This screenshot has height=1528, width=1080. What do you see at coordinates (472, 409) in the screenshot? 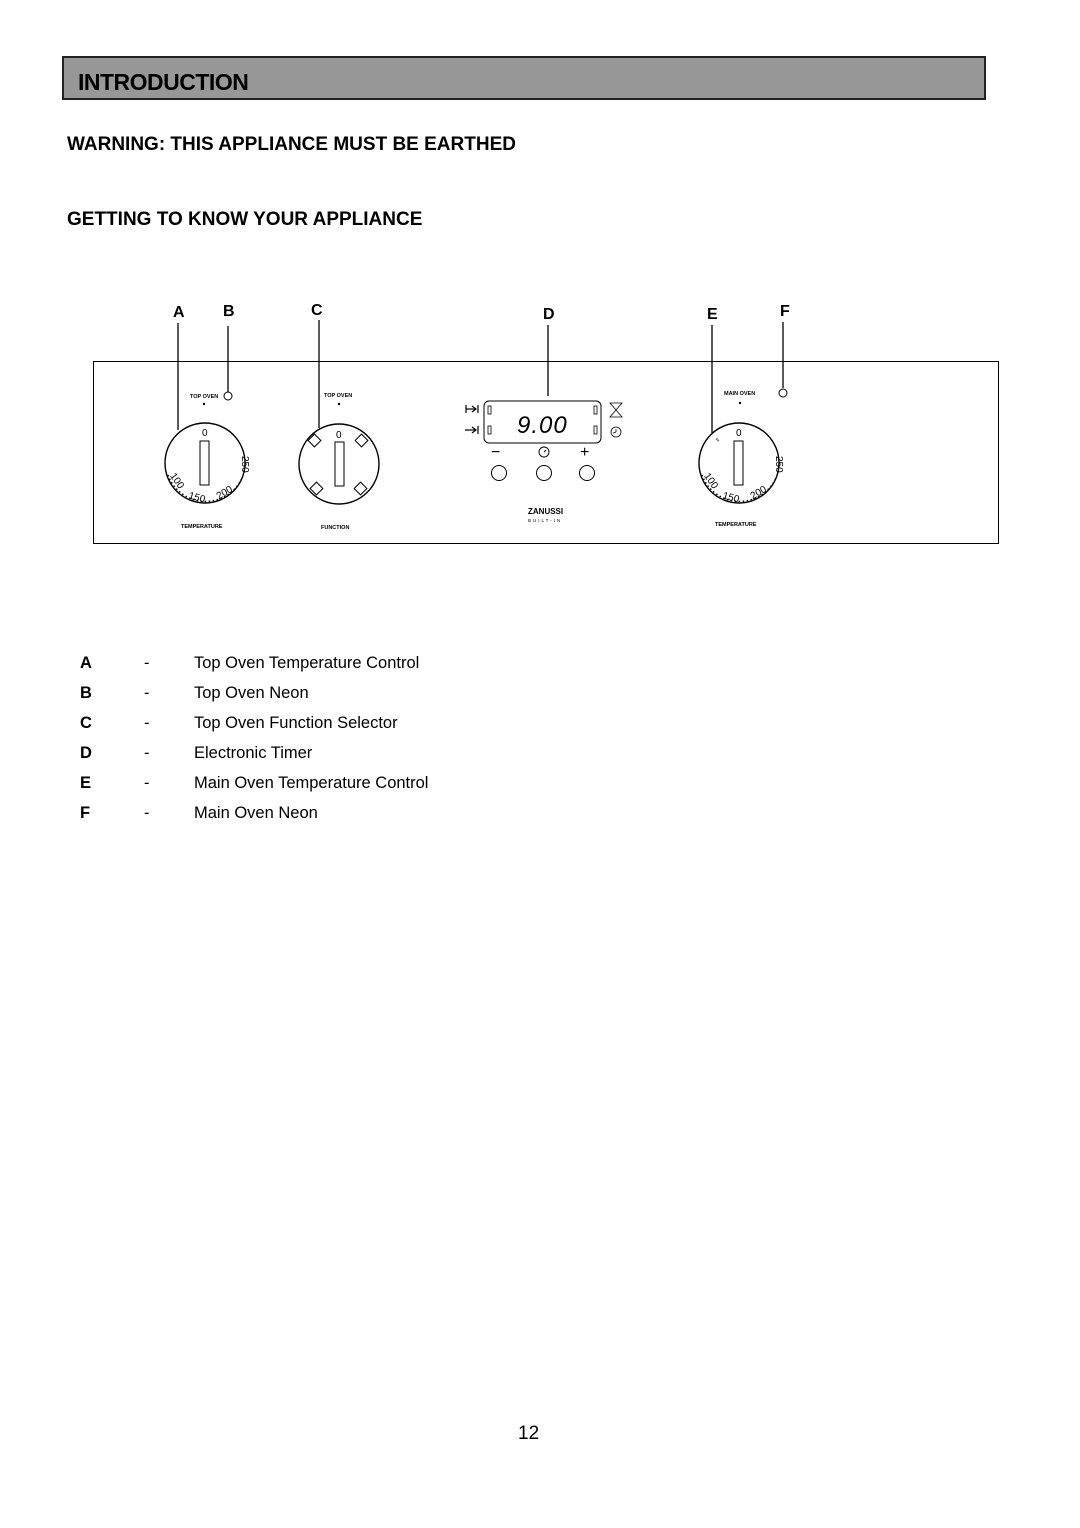
I see `cook-time-icon` at bounding box center [472, 409].